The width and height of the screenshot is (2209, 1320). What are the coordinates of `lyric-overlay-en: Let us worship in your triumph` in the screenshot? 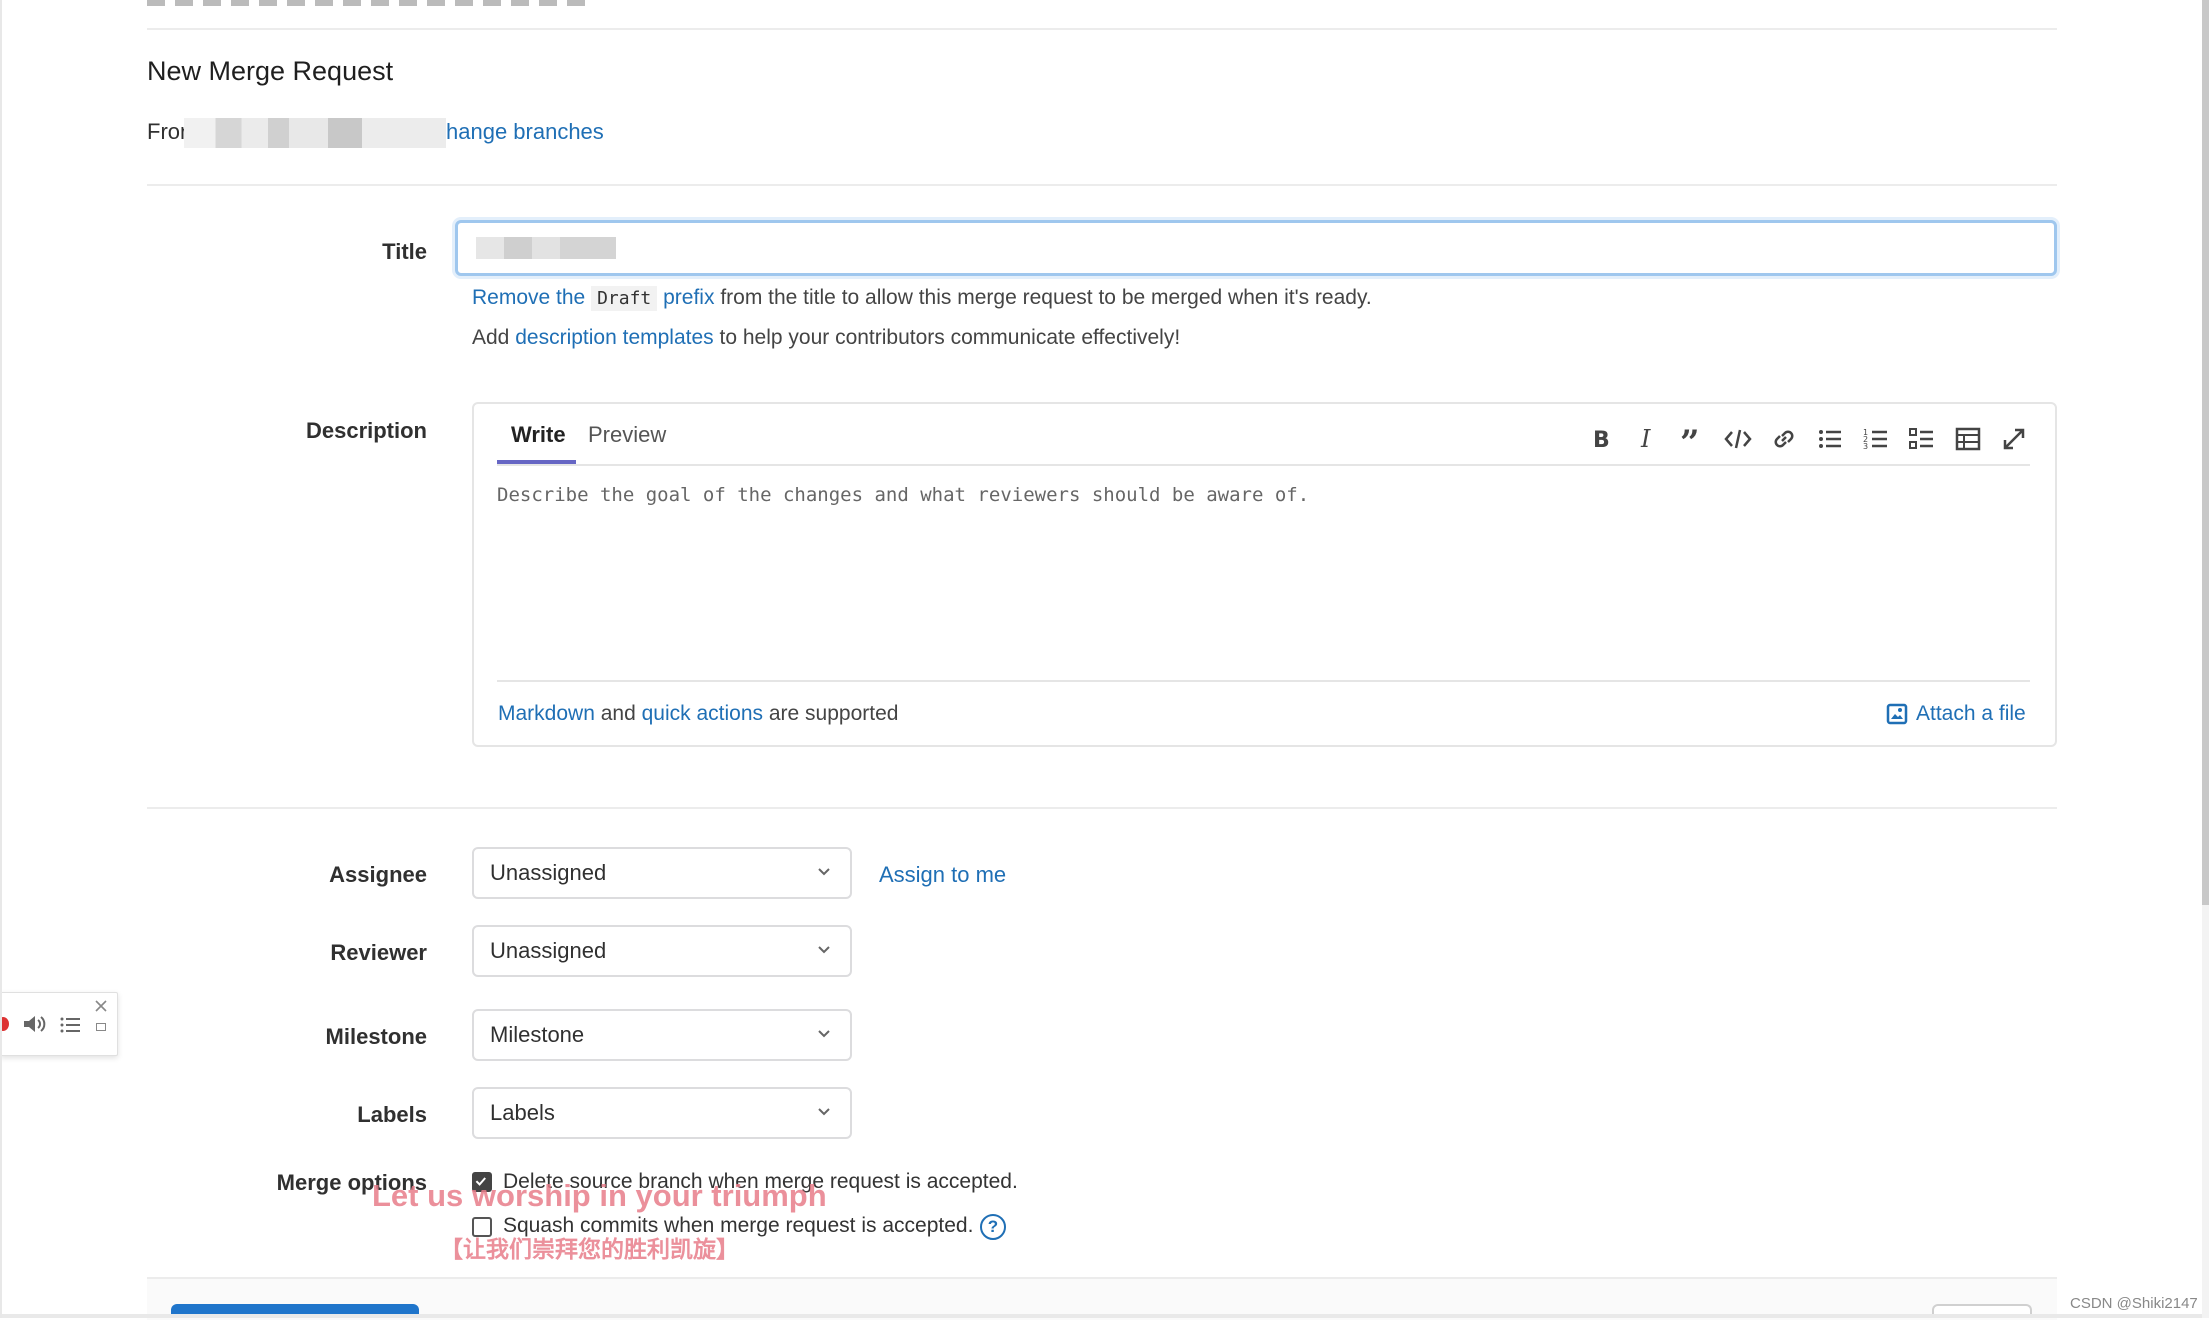 It's located at (599, 1195).